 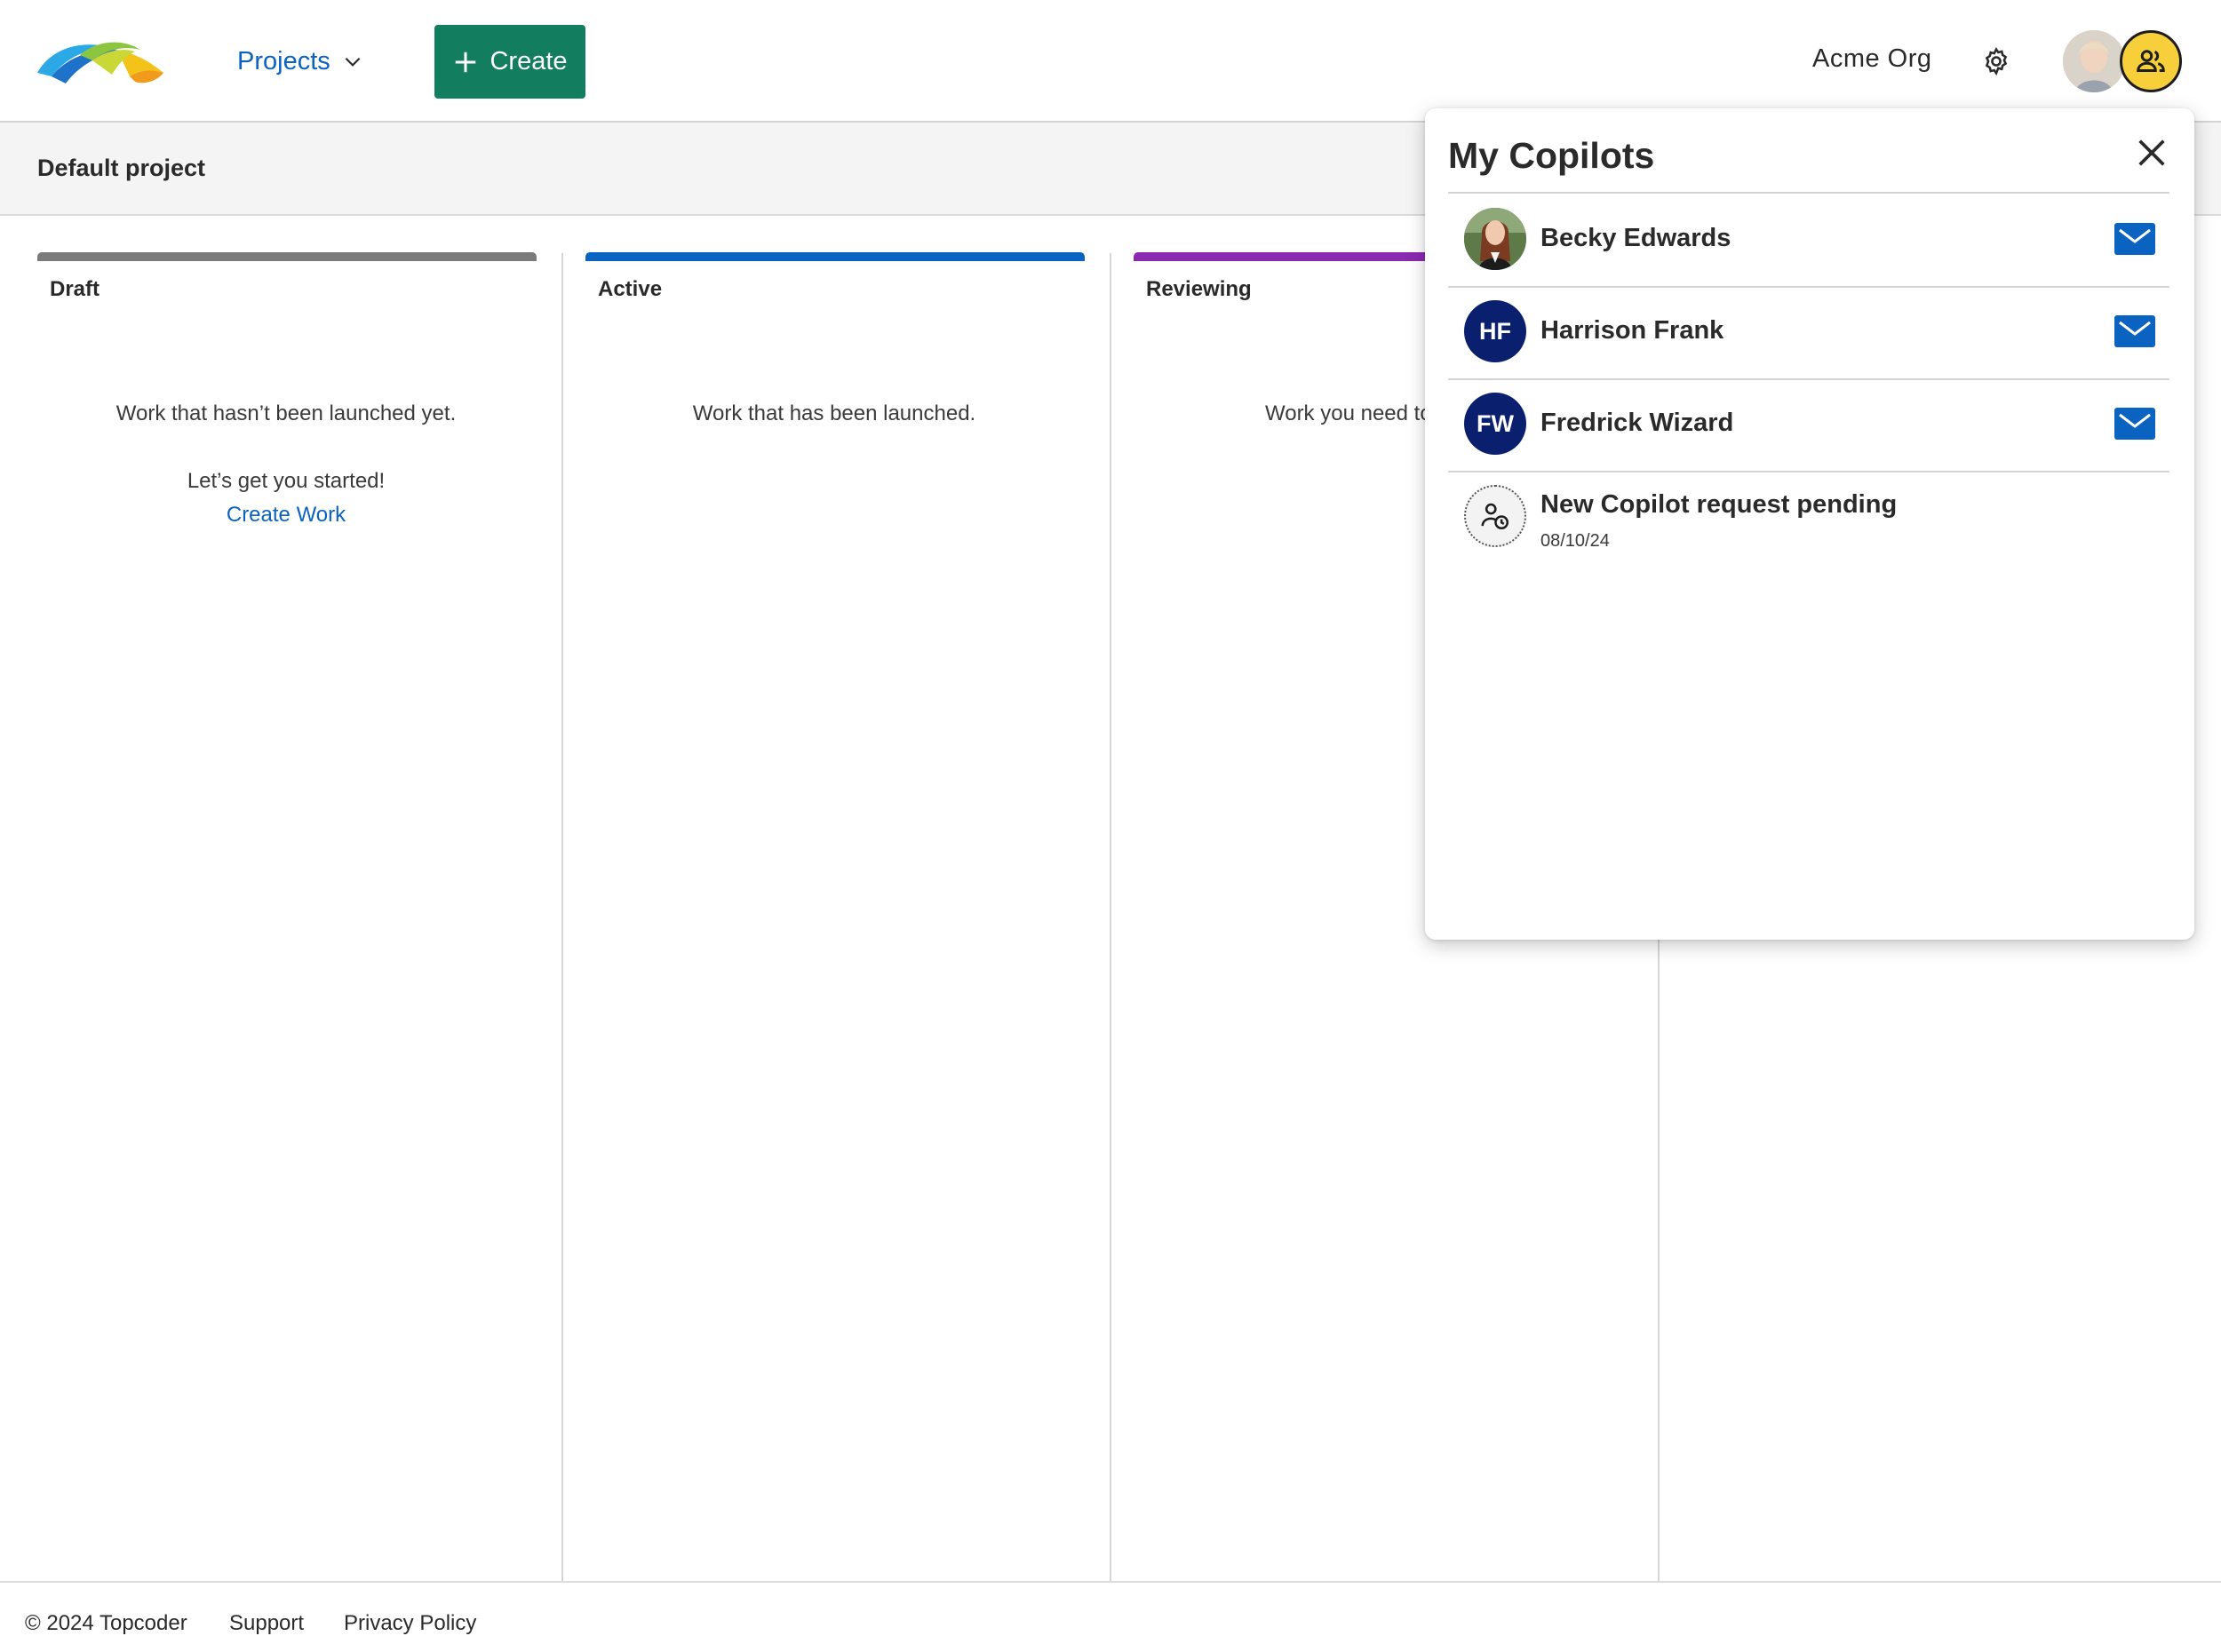 I want to click on user-photo-icon, so click(x=2094, y=61).